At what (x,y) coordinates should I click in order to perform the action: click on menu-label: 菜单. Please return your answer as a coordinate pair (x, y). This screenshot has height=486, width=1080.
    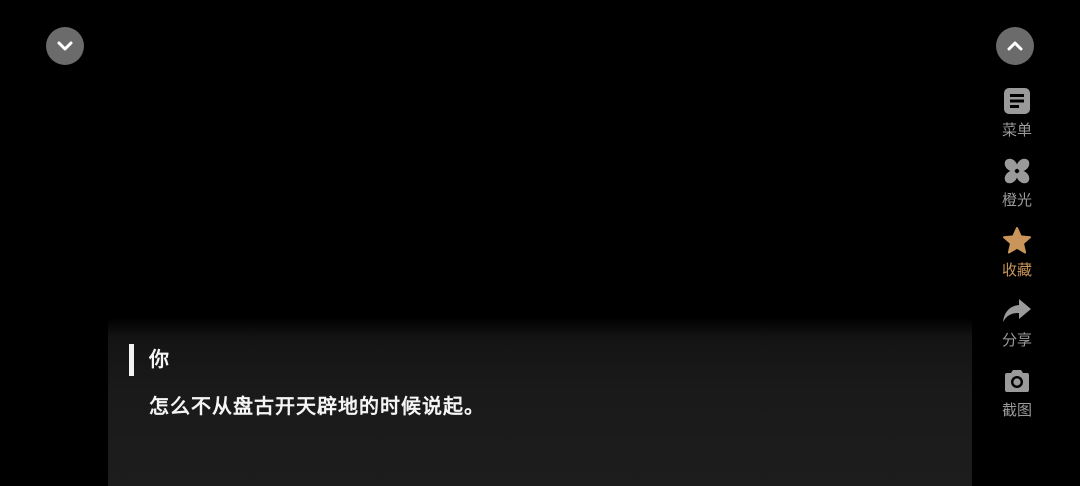
    Looking at the image, I should click on (1016, 130).